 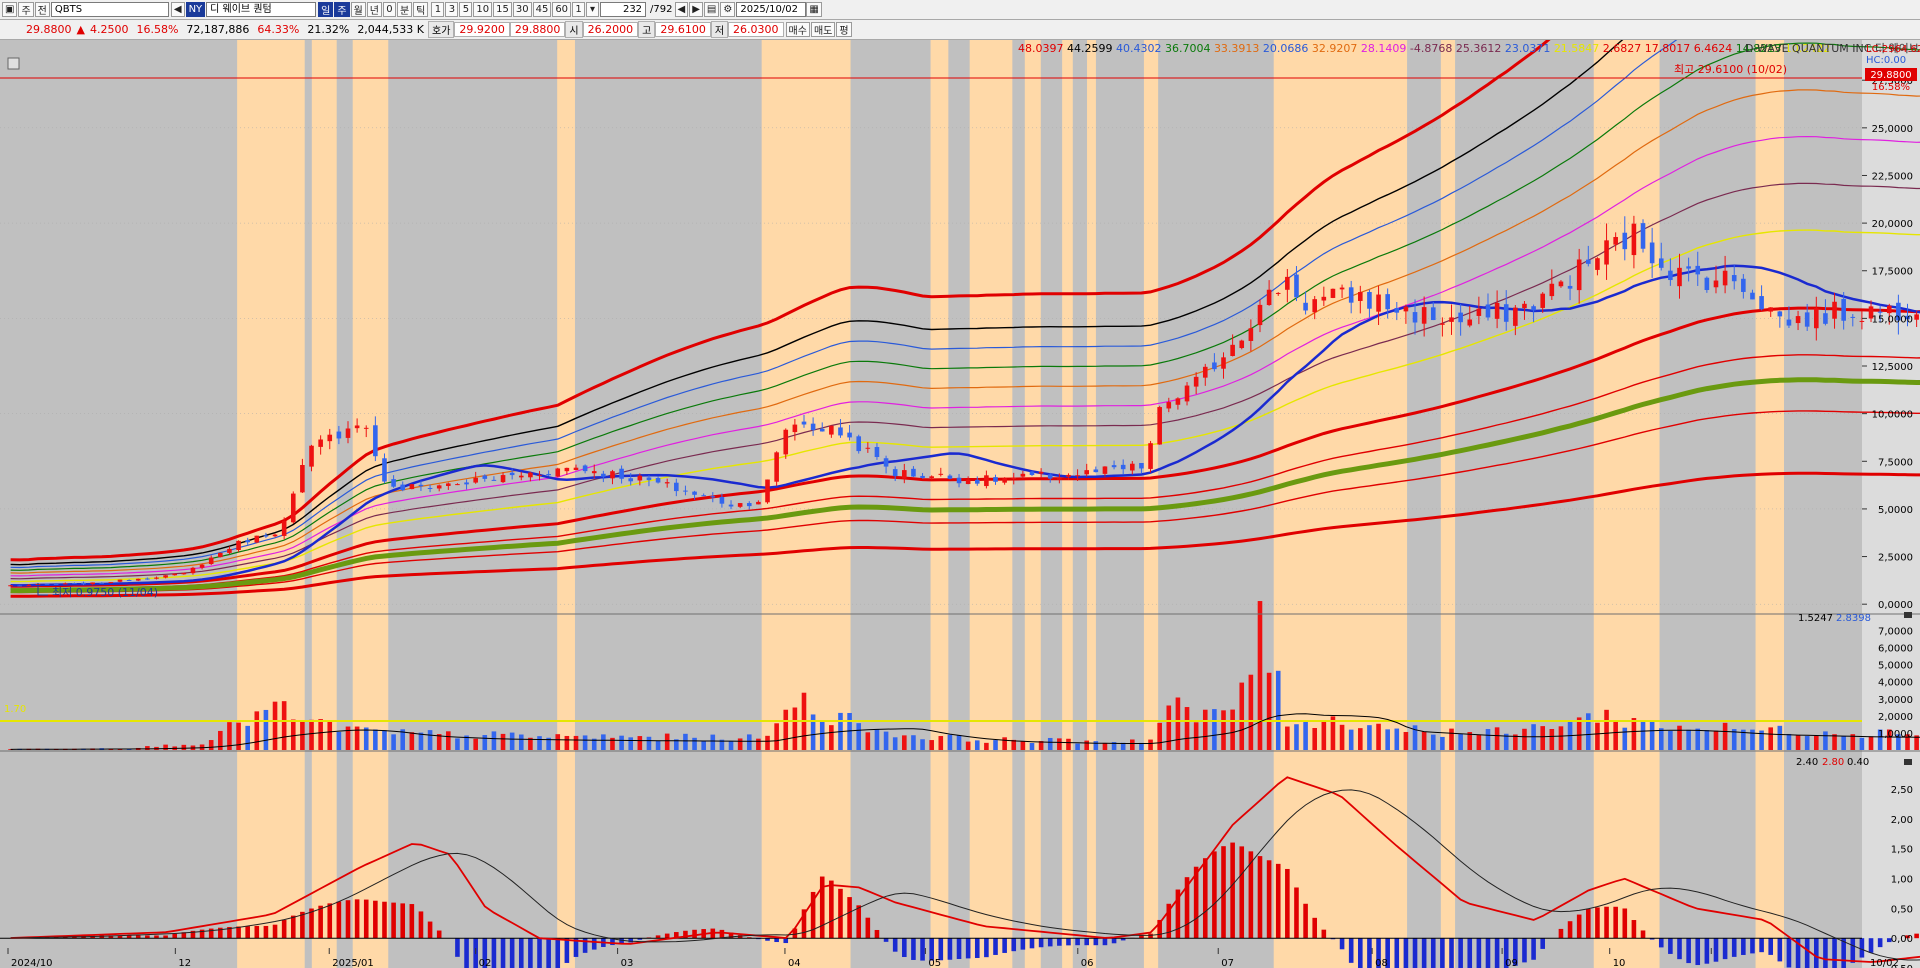 I want to click on price-axis-label: 20,0000, so click(x=1892, y=224).